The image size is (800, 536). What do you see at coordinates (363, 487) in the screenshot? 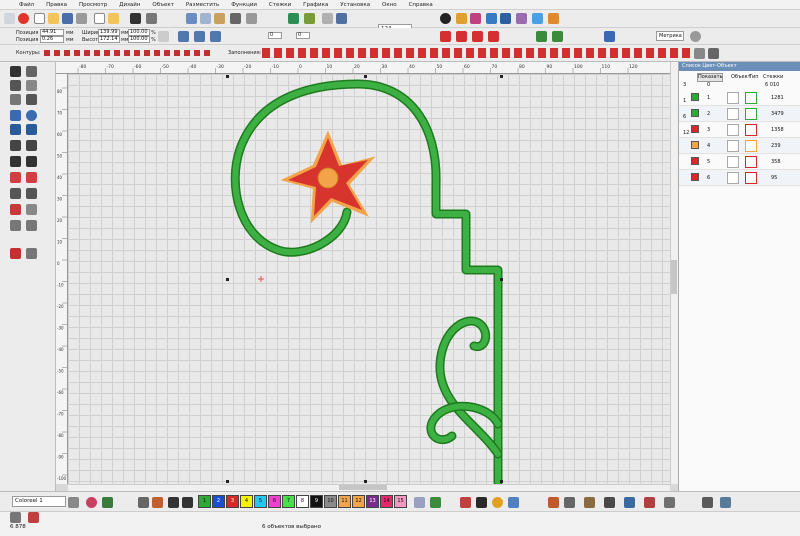
I see `horizontal-scroll-thumb` at bounding box center [363, 487].